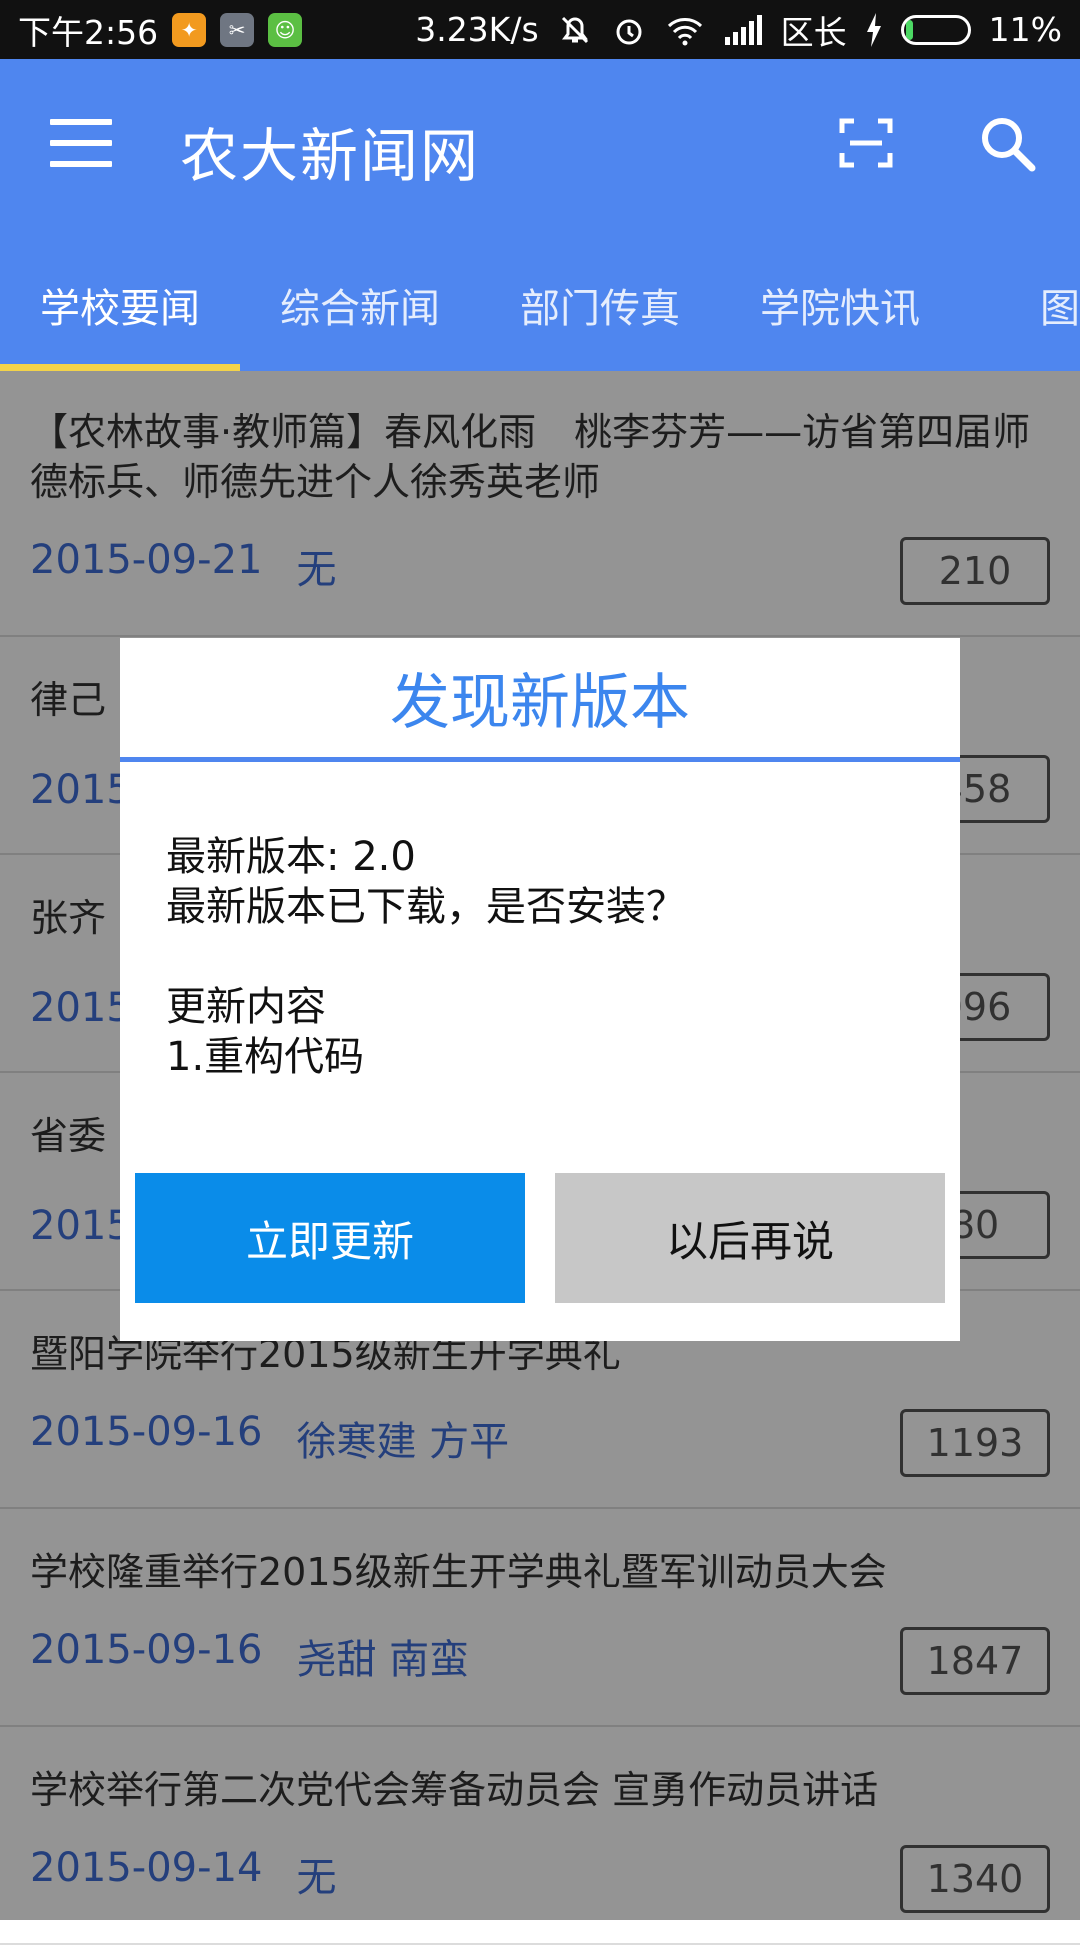  What do you see at coordinates (189, 29) in the screenshot?
I see `uc-browser-icon: ✦` at bounding box center [189, 29].